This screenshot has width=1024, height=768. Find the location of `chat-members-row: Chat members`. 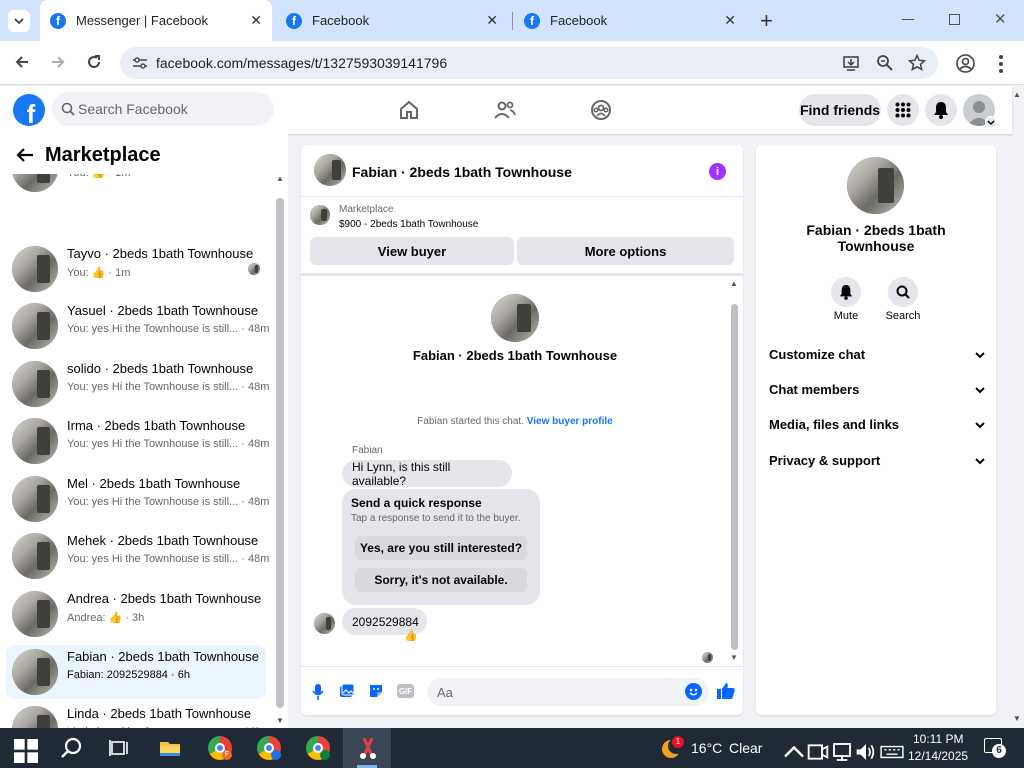

chat-members-row: Chat members is located at coordinates (877, 389).